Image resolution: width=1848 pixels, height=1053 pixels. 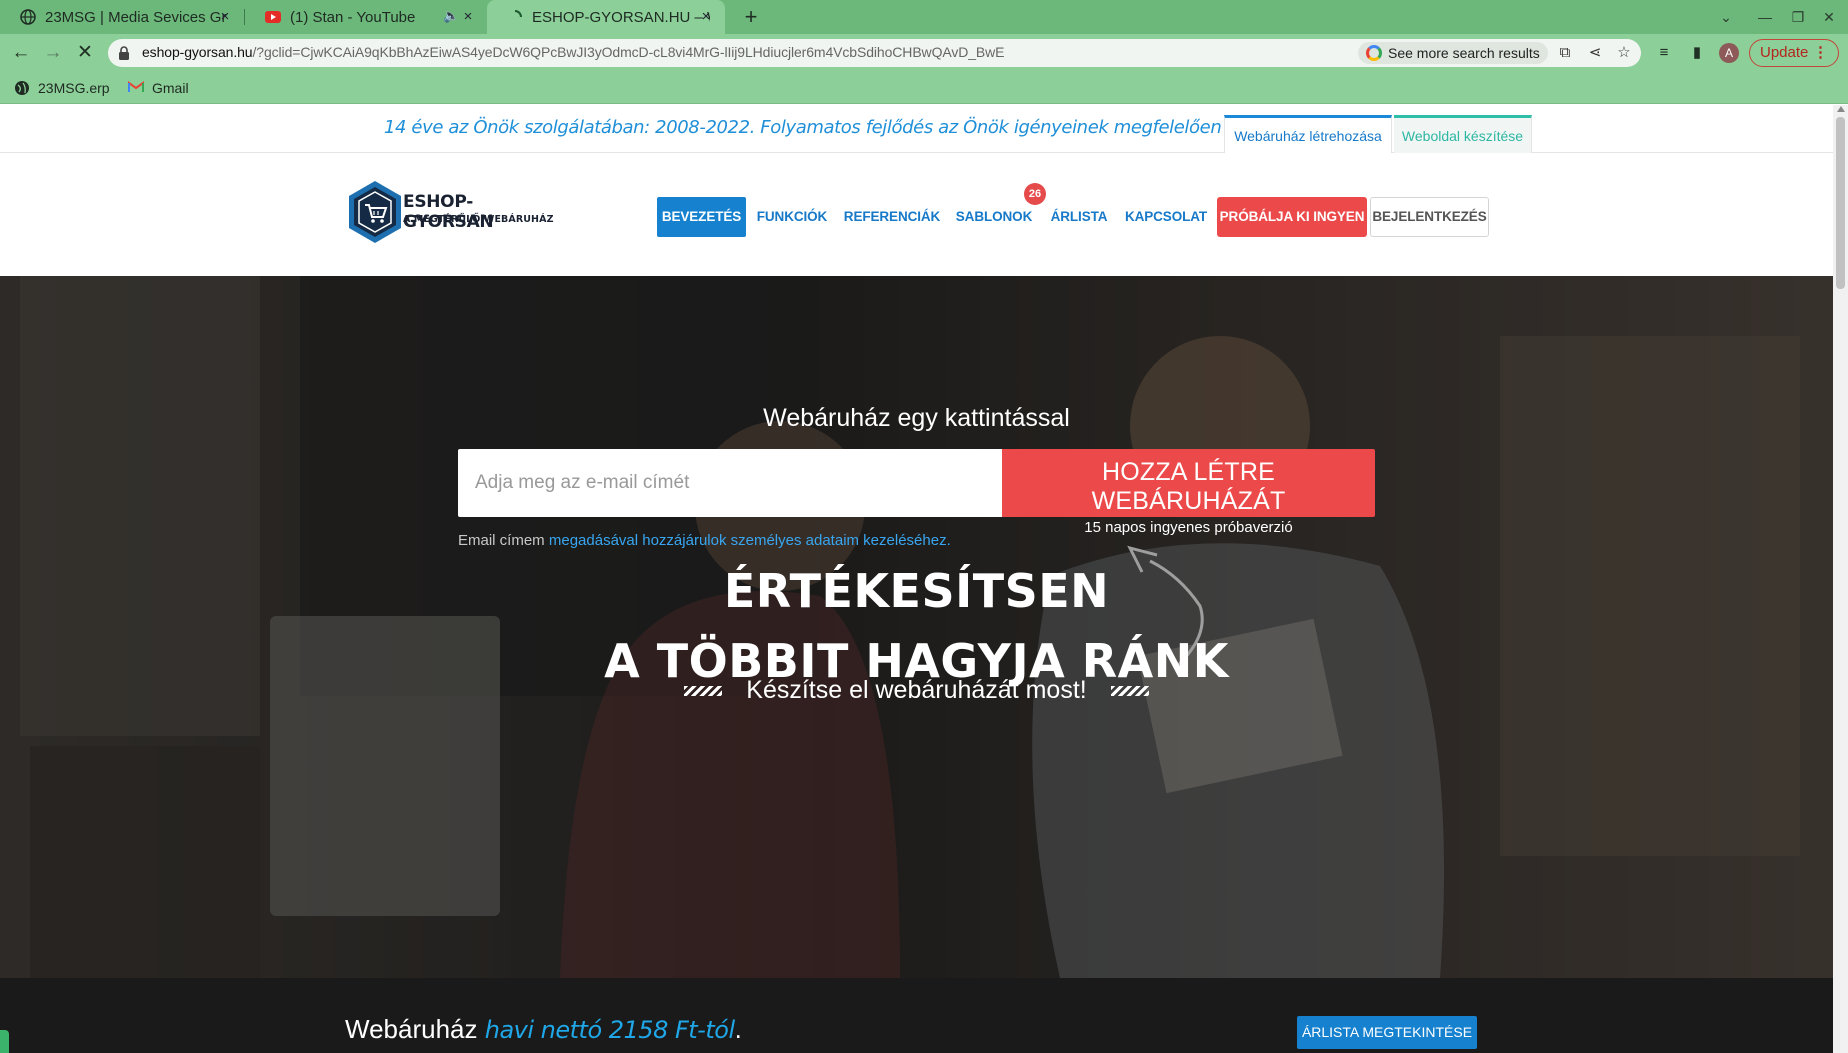 What do you see at coordinates (53, 53) in the screenshot?
I see `forward-icon: →` at bounding box center [53, 53].